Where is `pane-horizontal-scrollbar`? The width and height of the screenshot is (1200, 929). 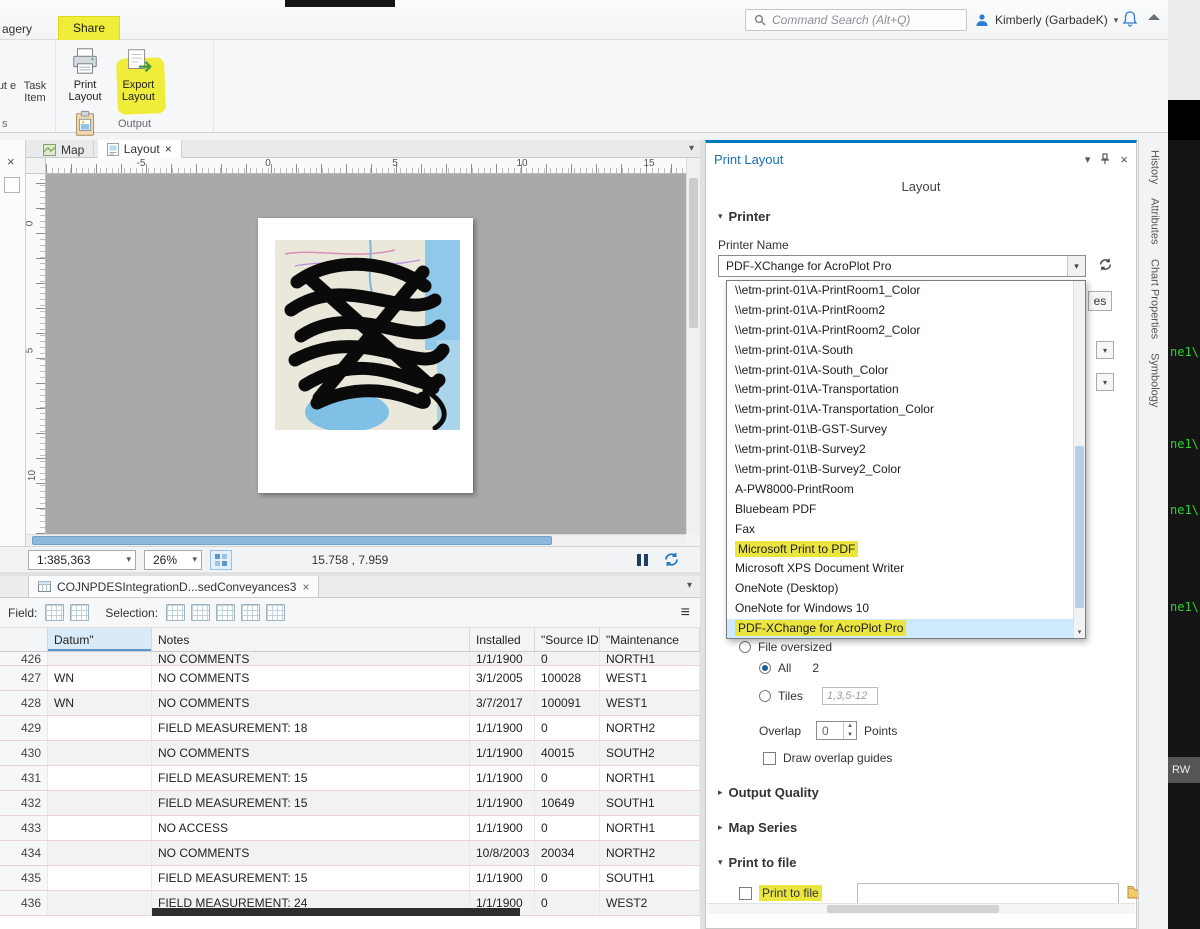
pane-horizontal-scrollbar is located at coordinates (921, 908).